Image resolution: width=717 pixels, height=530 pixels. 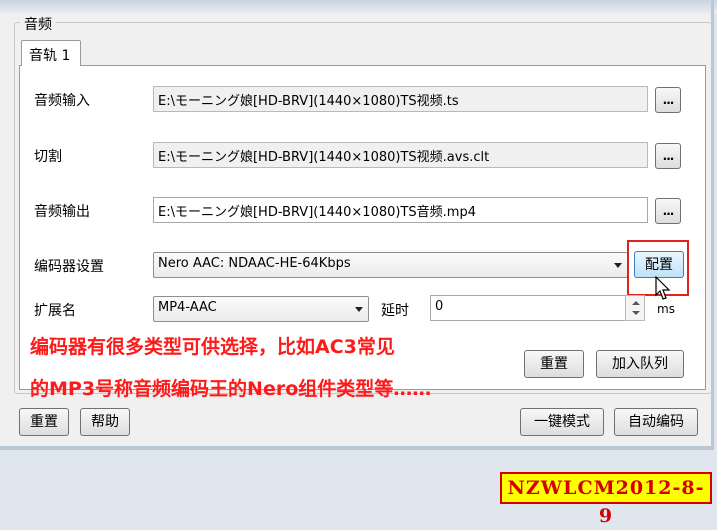 I want to click on tab-audio-track-1: 音轨 1, so click(x=51, y=53).